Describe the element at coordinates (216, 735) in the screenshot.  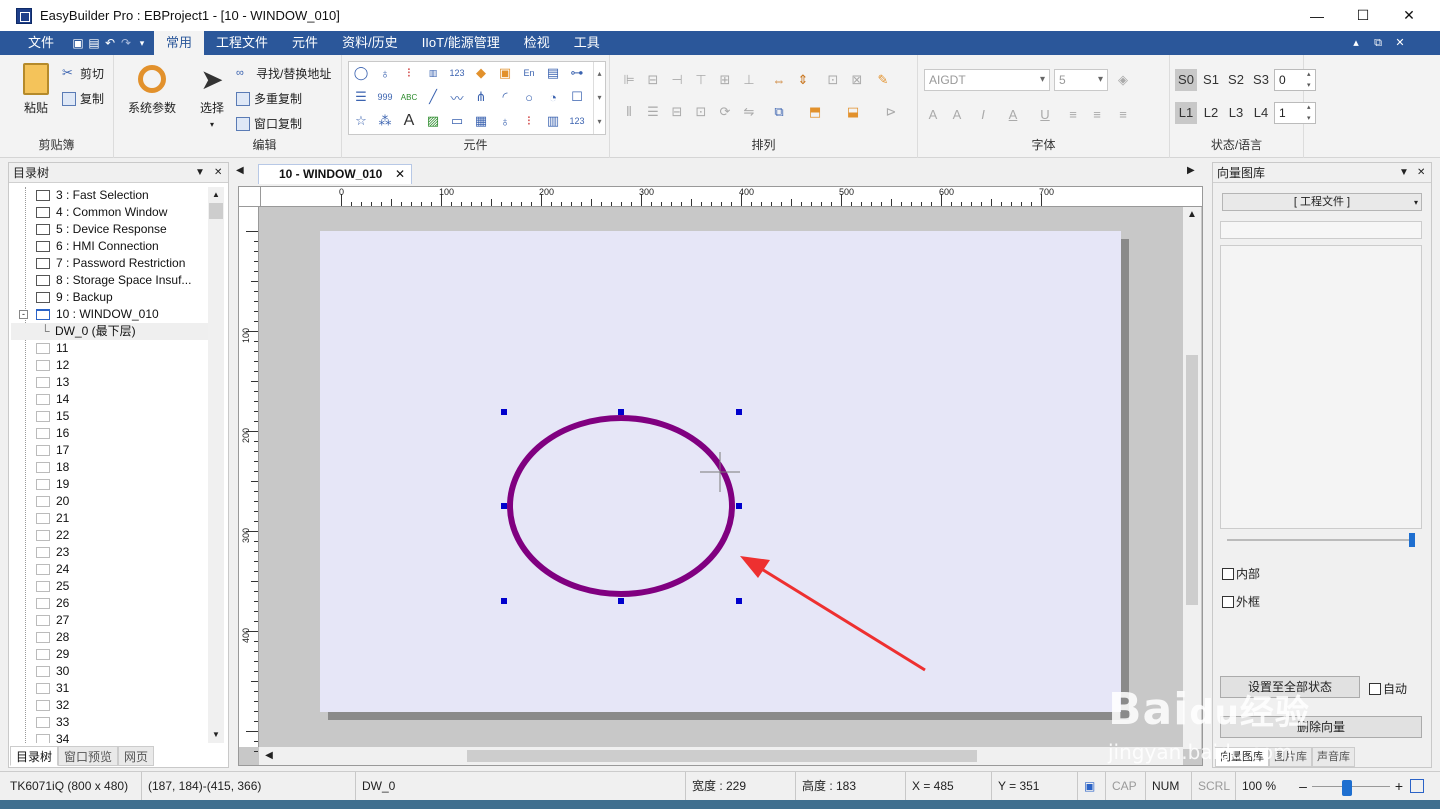
I see `scroll-down-icon: ▼` at that location.